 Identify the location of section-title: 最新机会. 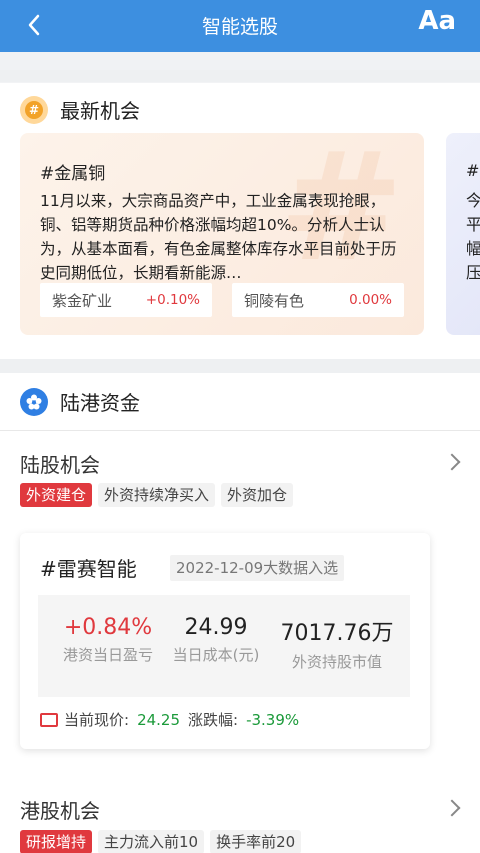
(100, 111).